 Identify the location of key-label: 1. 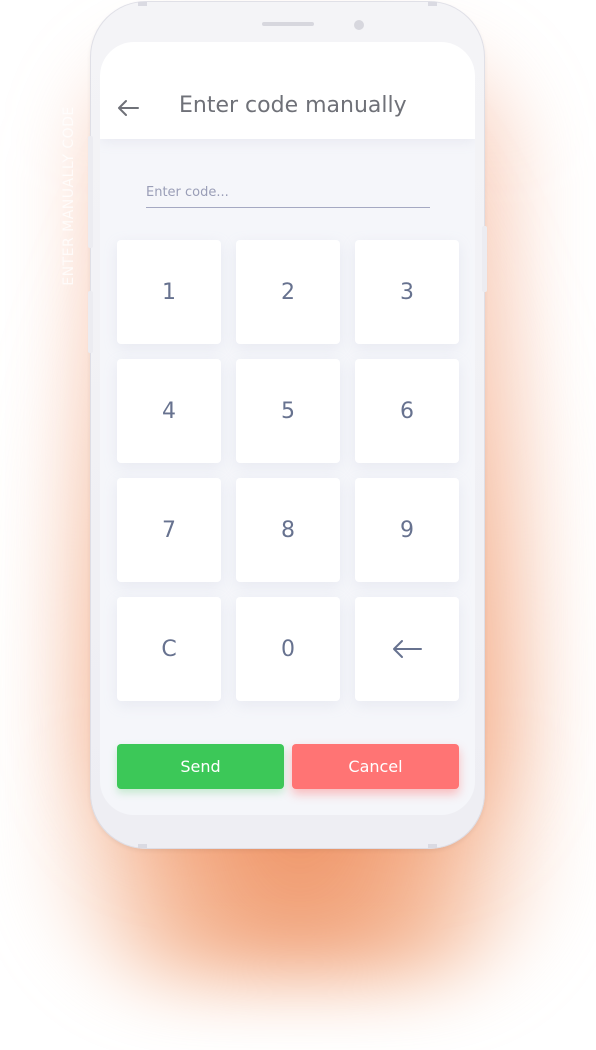
(169, 292).